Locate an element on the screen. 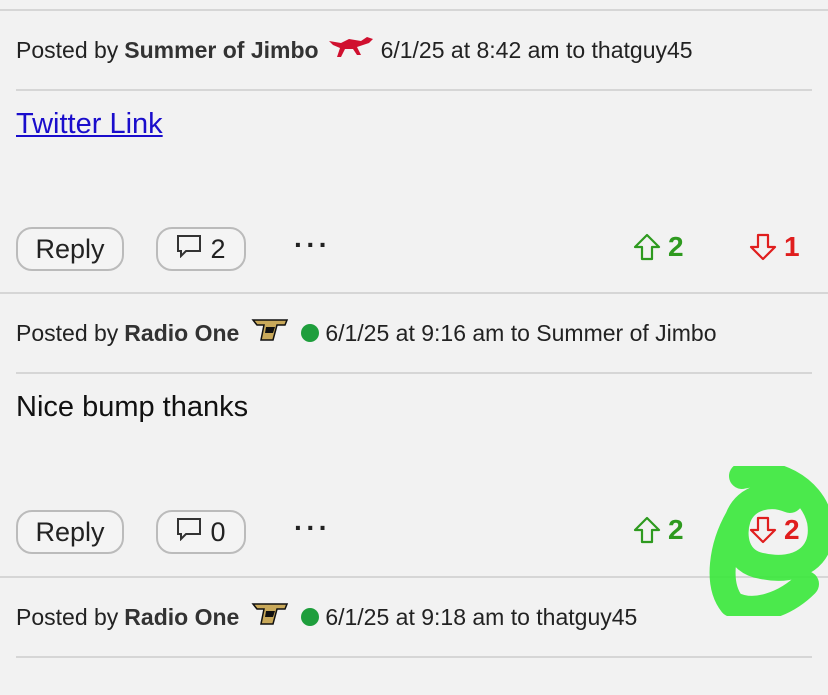 The width and height of the screenshot is (828, 695). comments-button: 2 is located at coordinates (201, 249).